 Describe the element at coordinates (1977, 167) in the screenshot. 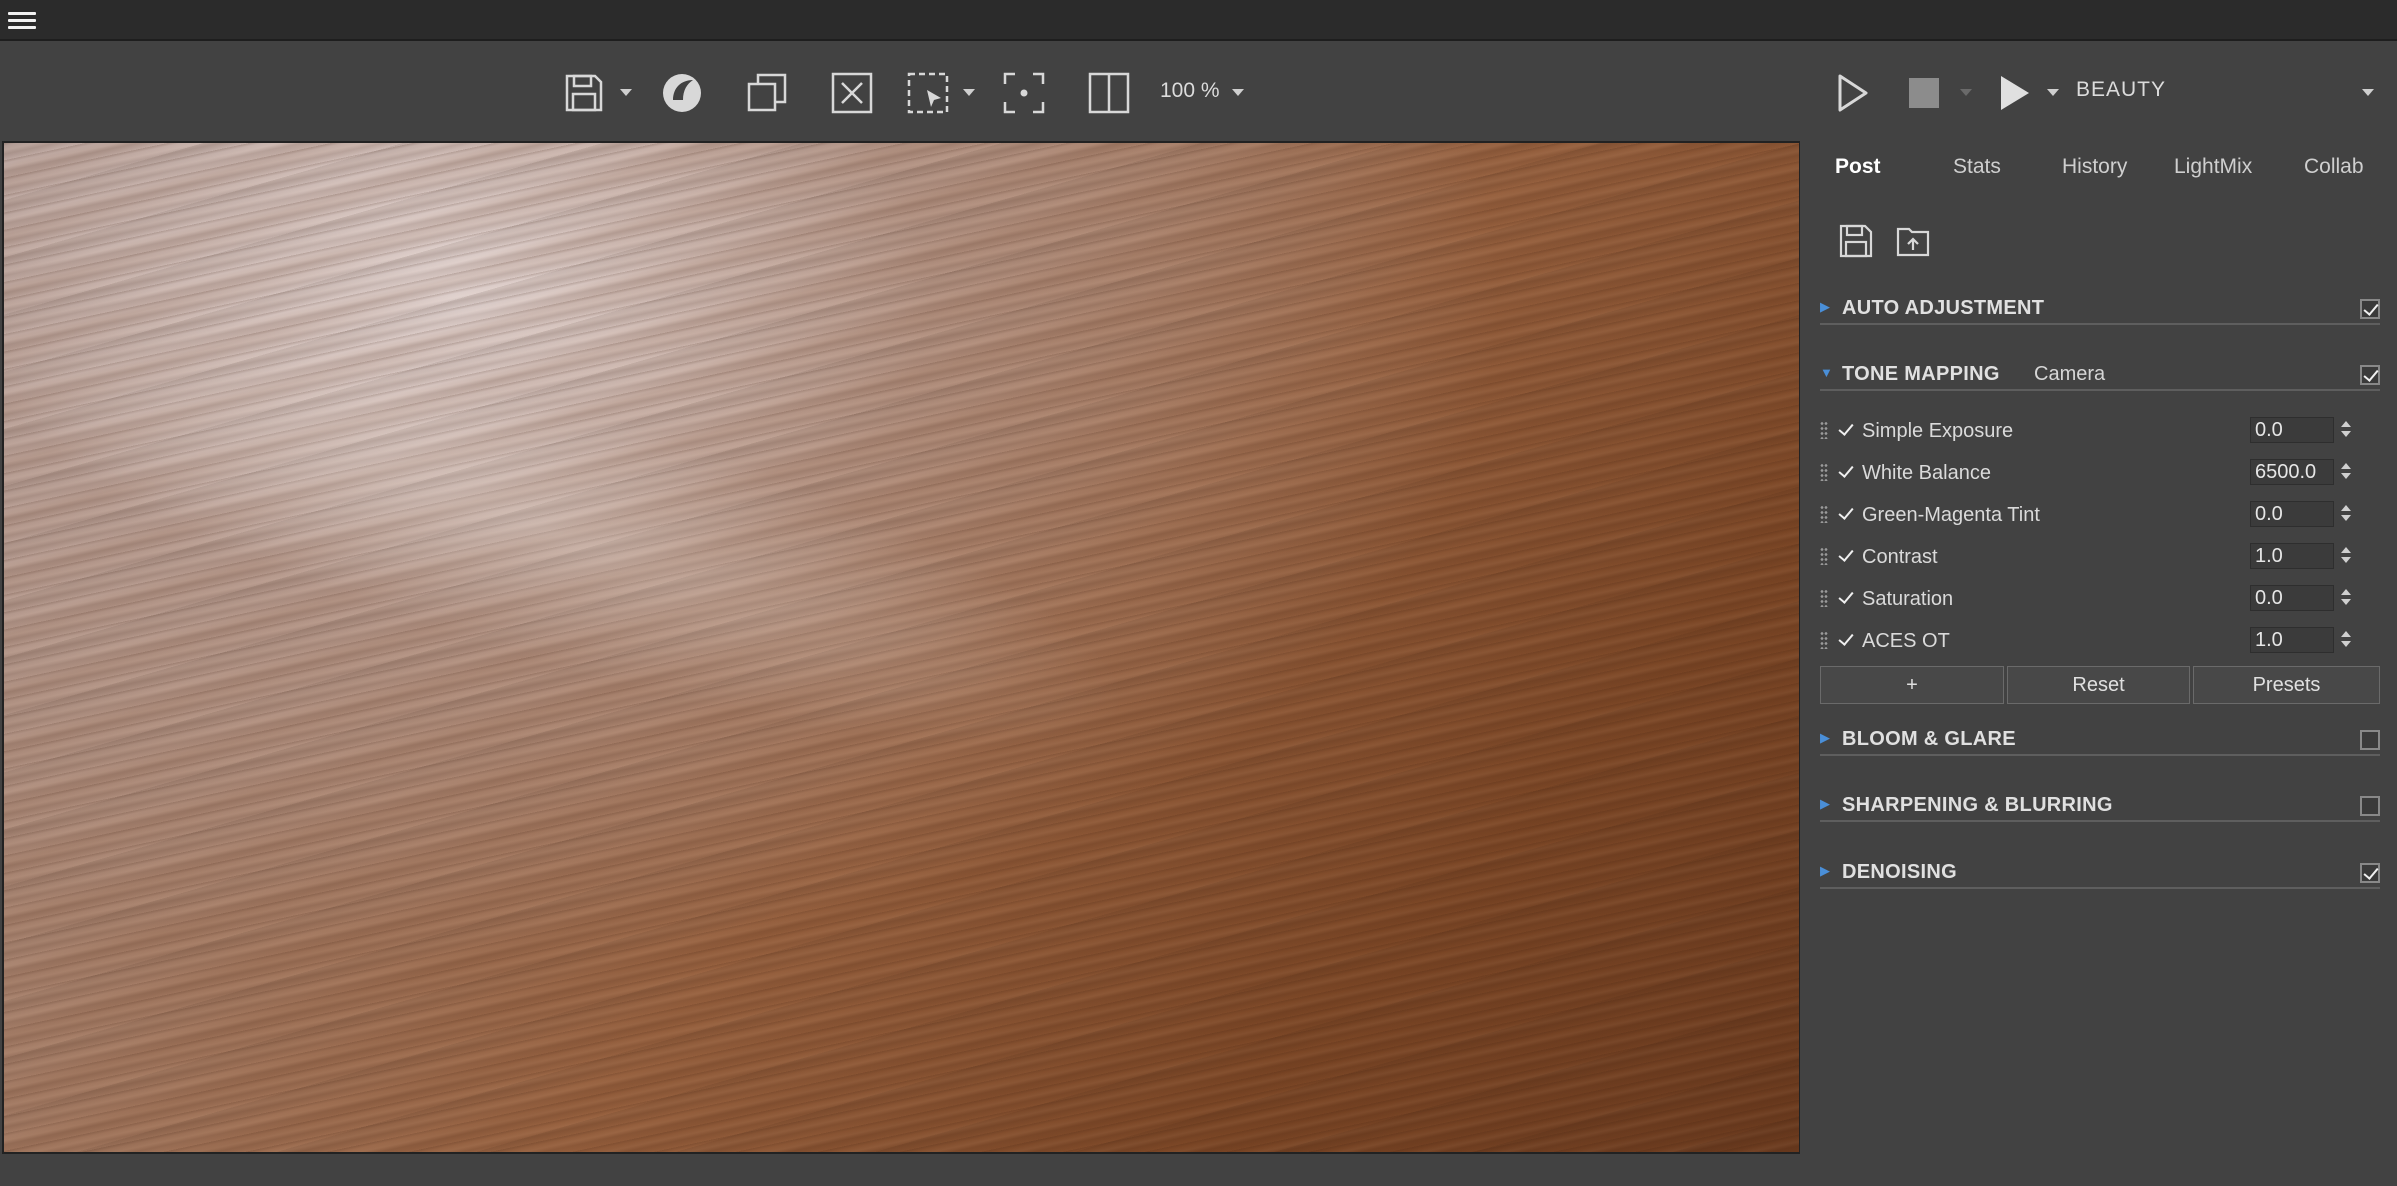

I see `tab-stats: Stats` at that location.